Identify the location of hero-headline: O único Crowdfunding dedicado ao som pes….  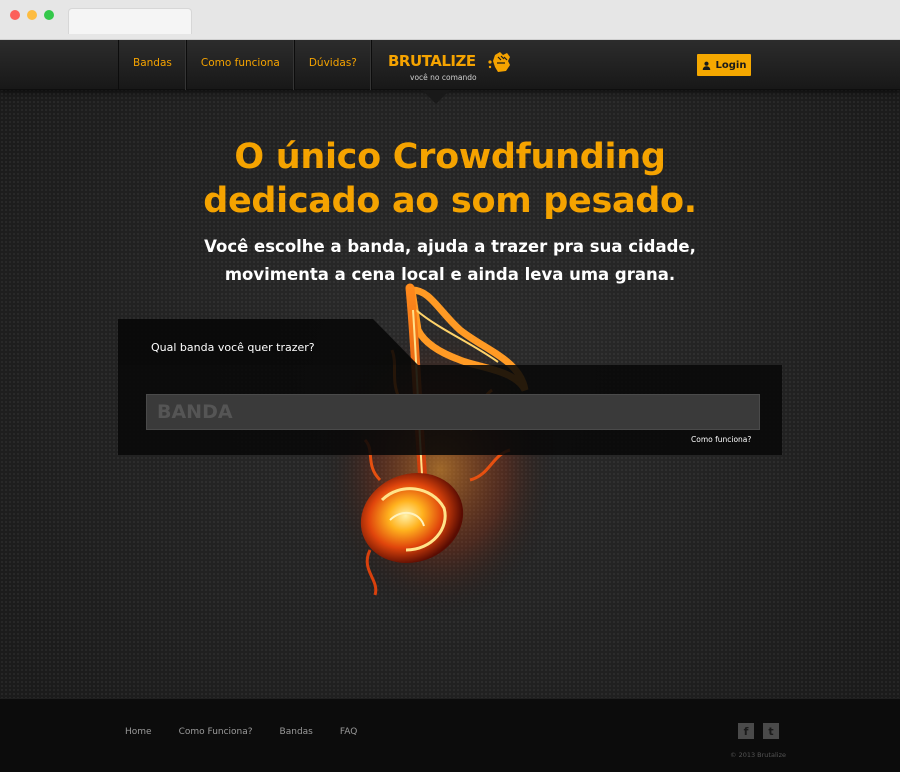
(450, 179).